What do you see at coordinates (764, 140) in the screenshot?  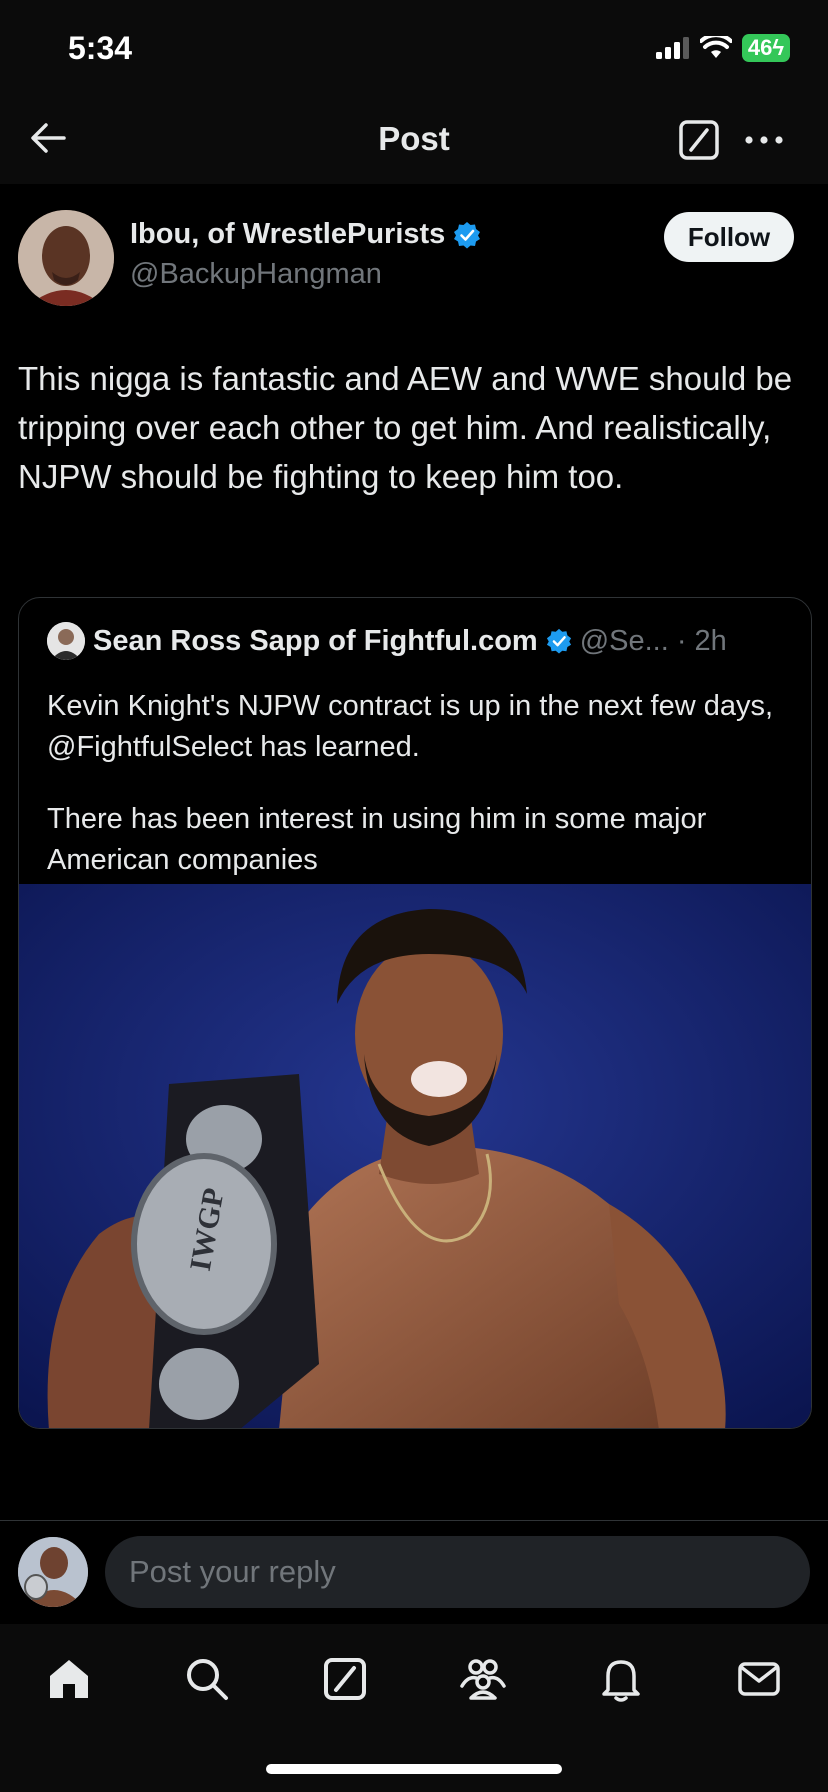 I see `more-icon` at bounding box center [764, 140].